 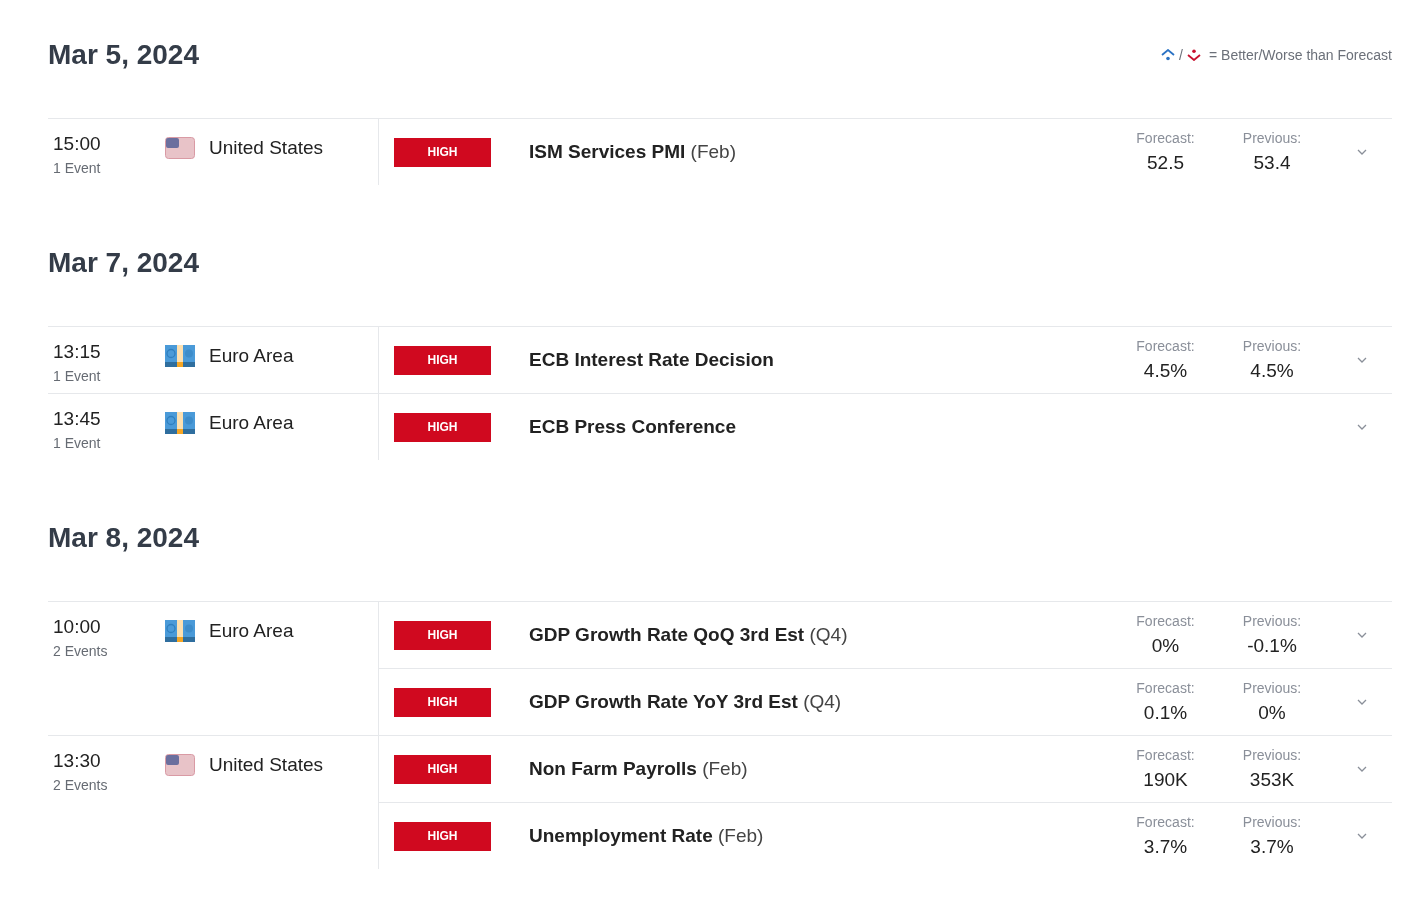 I want to click on event-time: 13:45, so click(x=77, y=419).